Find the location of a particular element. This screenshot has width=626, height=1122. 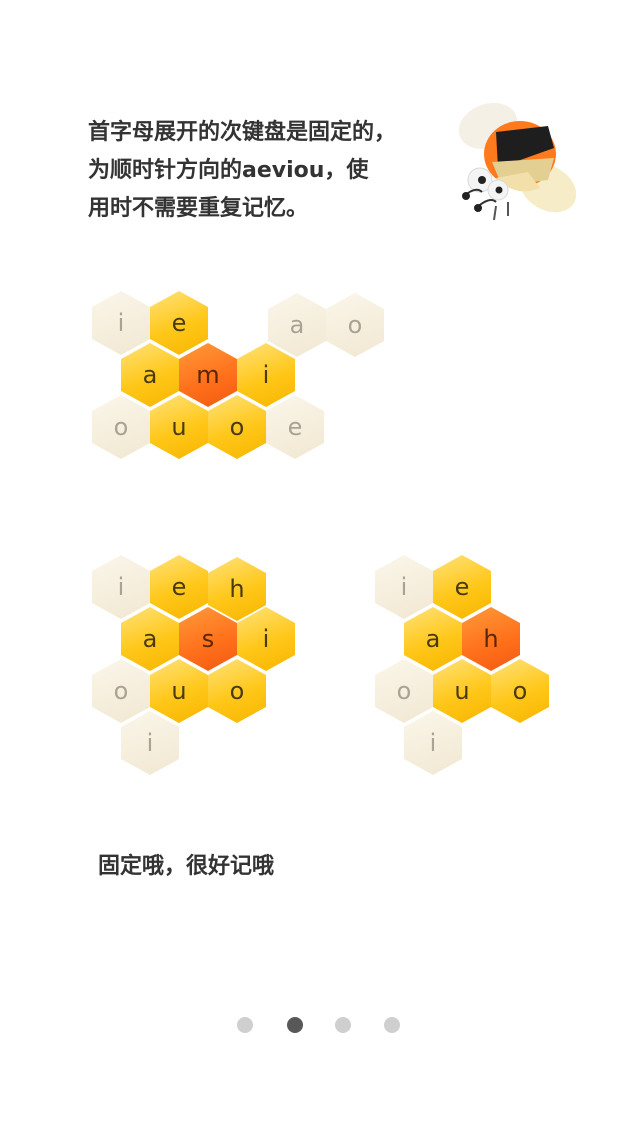

page-indicator is located at coordinates (313, 1025).